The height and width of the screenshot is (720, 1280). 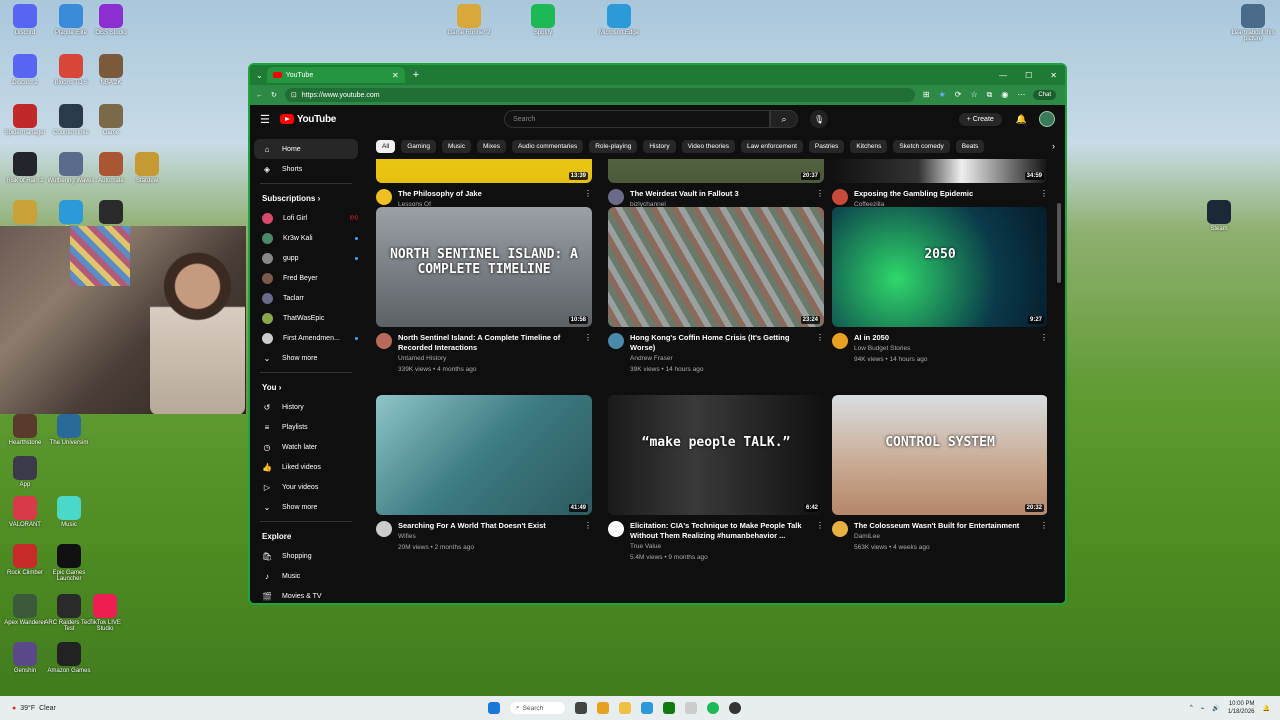 I want to click on notepad-icon, so click(x=691, y=708).